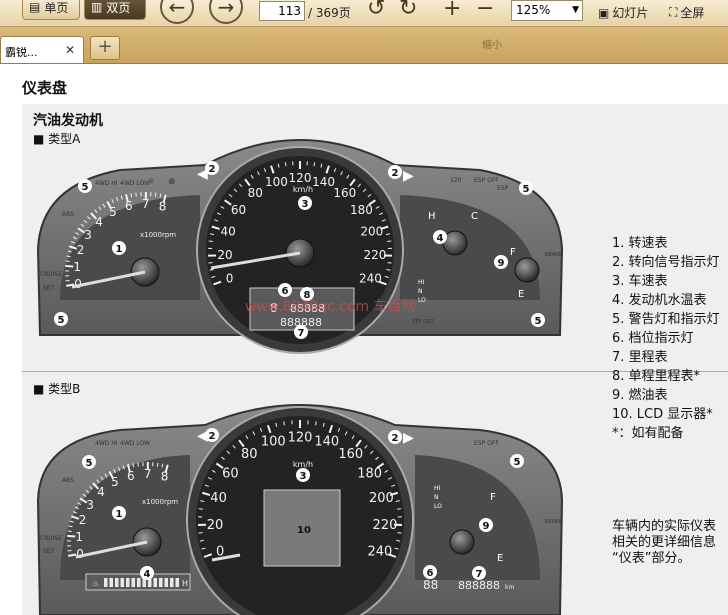 This screenshot has width=728, height=615. What do you see at coordinates (51, 274) in the screenshot?
I see `label-cruise-a: CRUISE` at bounding box center [51, 274].